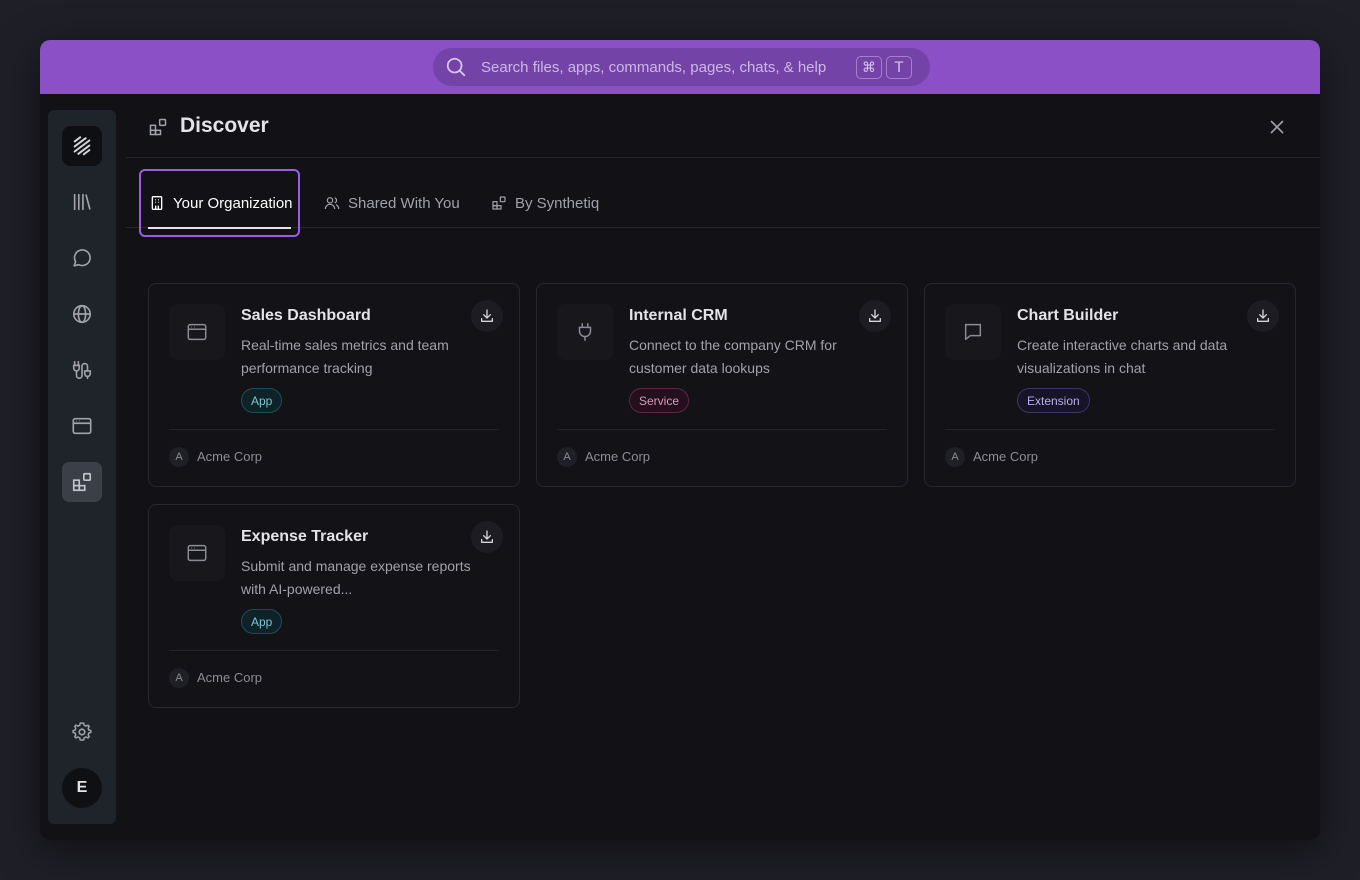 This screenshot has height=880, width=1360. I want to click on stack-logo-icon, so click(82, 146).